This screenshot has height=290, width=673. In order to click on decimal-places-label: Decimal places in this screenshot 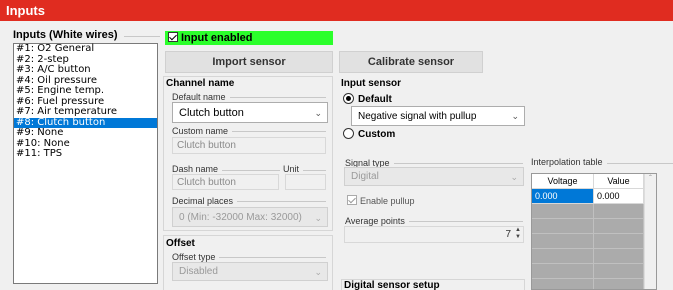, I will do `click(205, 201)`.